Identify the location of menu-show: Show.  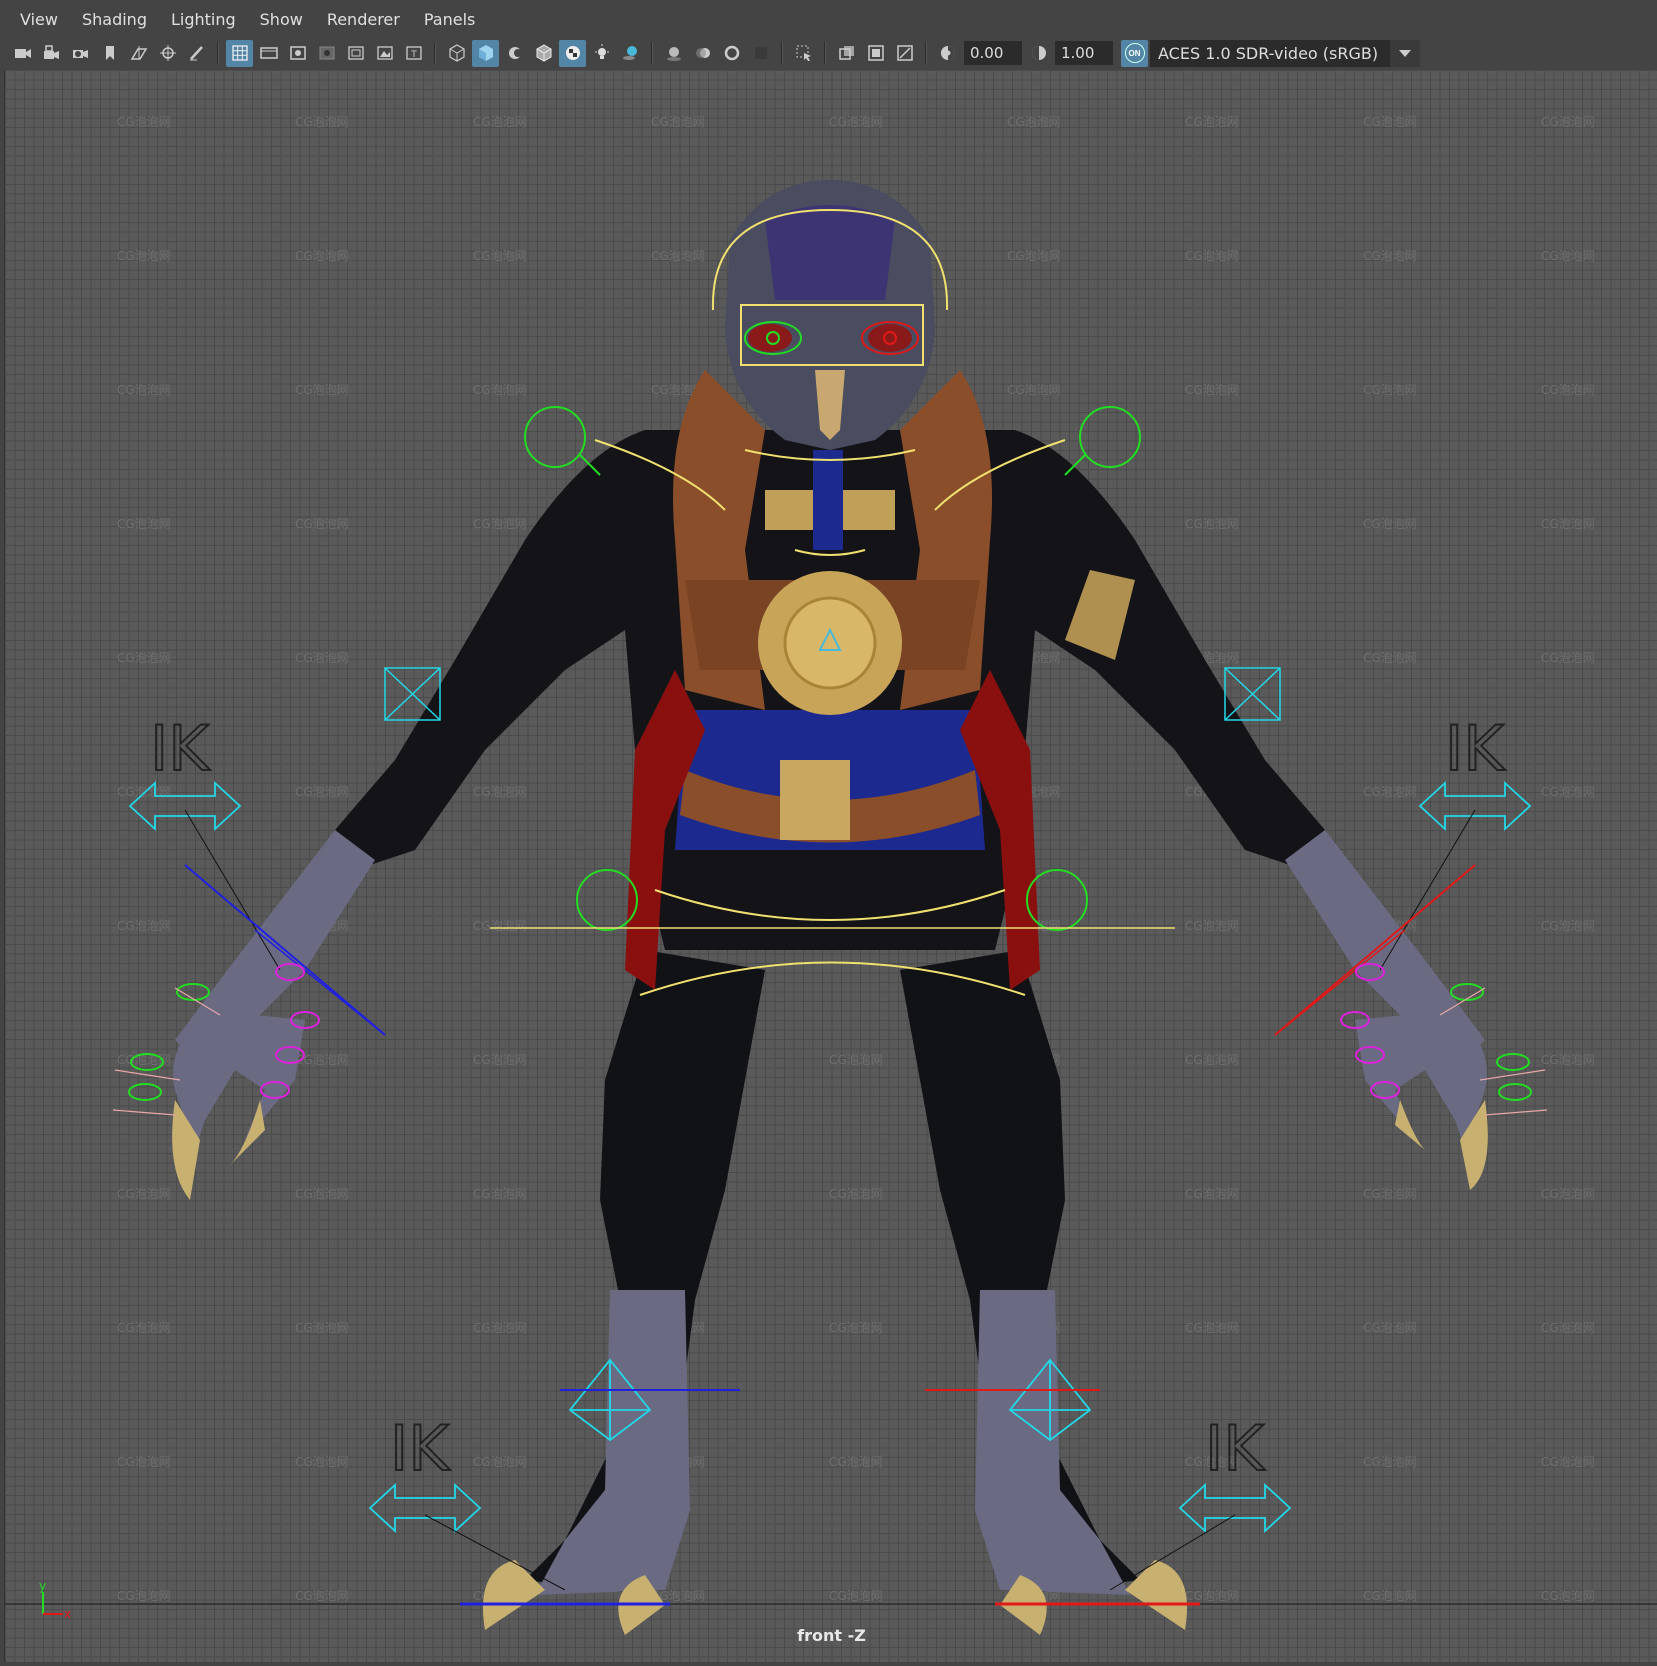
(281, 18).